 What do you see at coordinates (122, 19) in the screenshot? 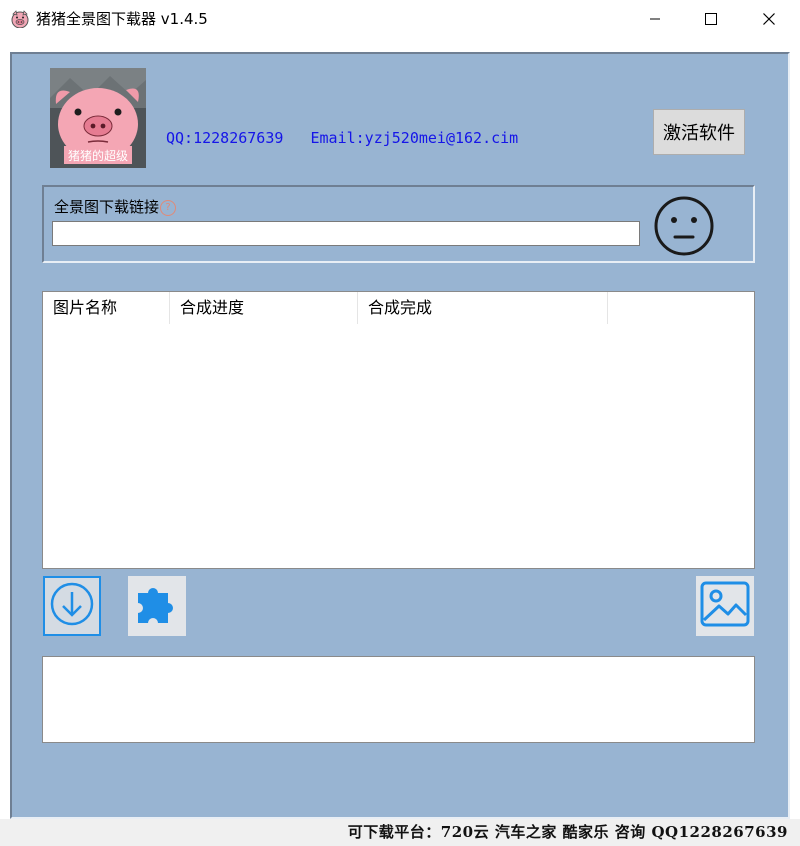
I see `window-title: 猪猪全景图下载器 v1.4.5` at bounding box center [122, 19].